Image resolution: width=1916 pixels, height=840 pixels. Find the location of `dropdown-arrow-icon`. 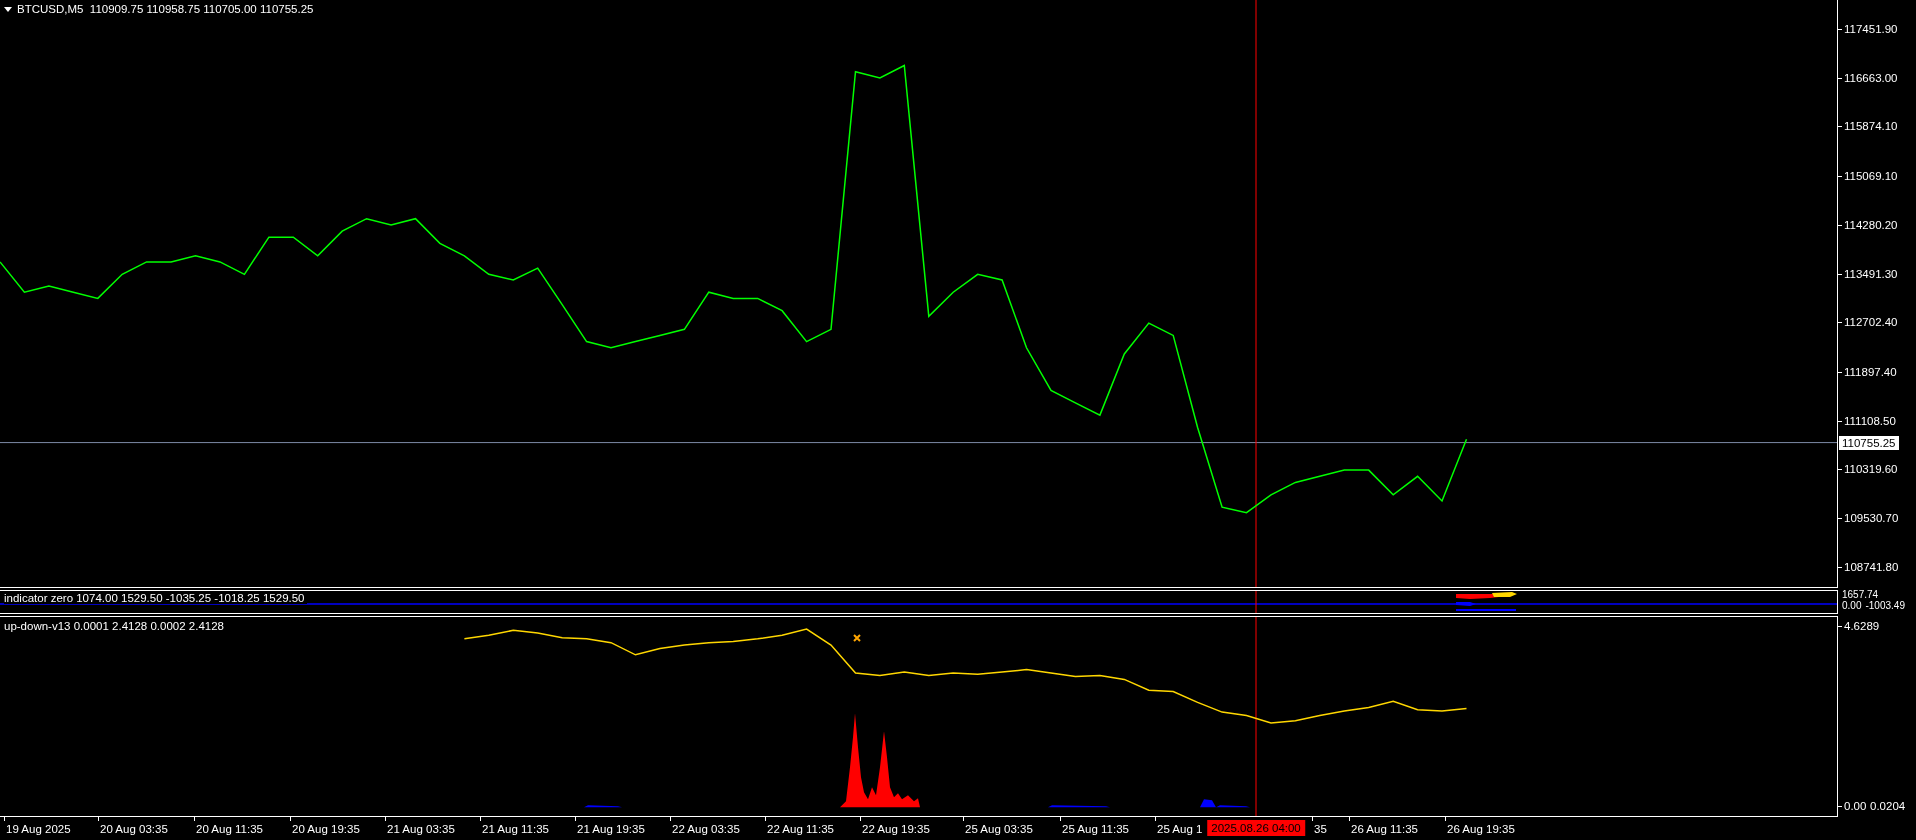

dropdown-arrow-icon is located at coordinates (8, 9).